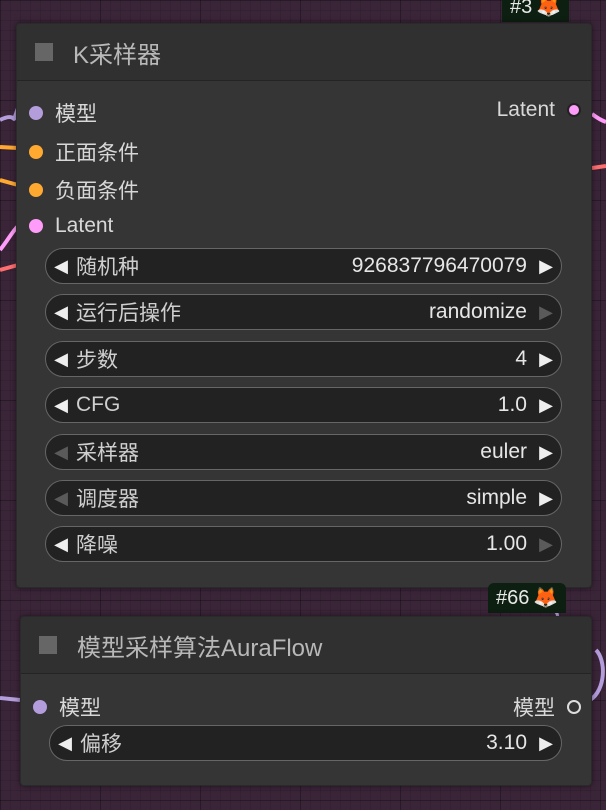  I want to click on widget-value: simple, so click(335, 498).